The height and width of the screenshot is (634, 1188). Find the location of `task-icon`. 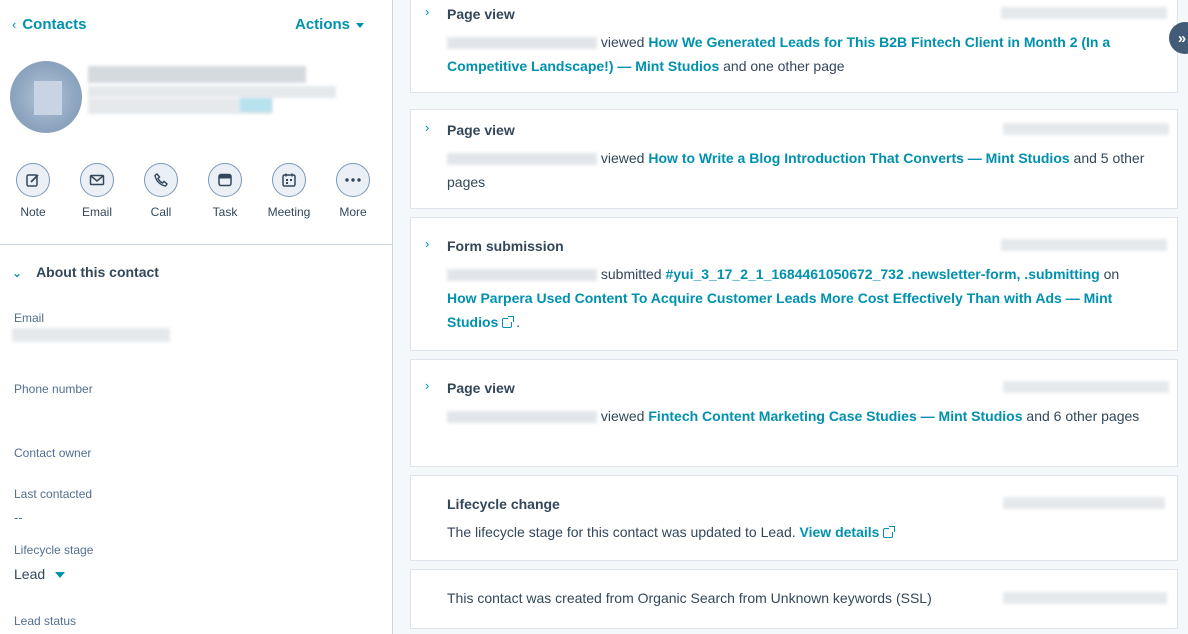

task-icon is located at coordinates (225, 180).